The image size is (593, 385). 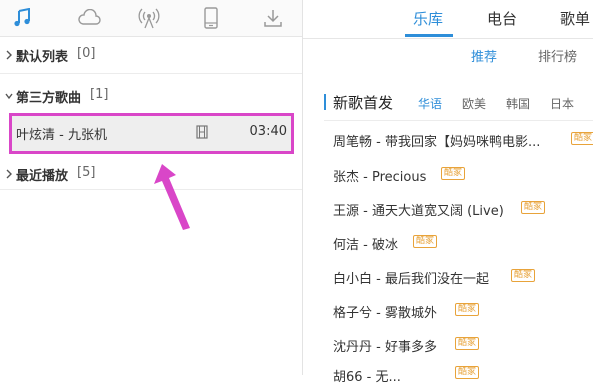 I want to click on track-item: 格子兮 - 雾散城外, so click(x=385, y=311).